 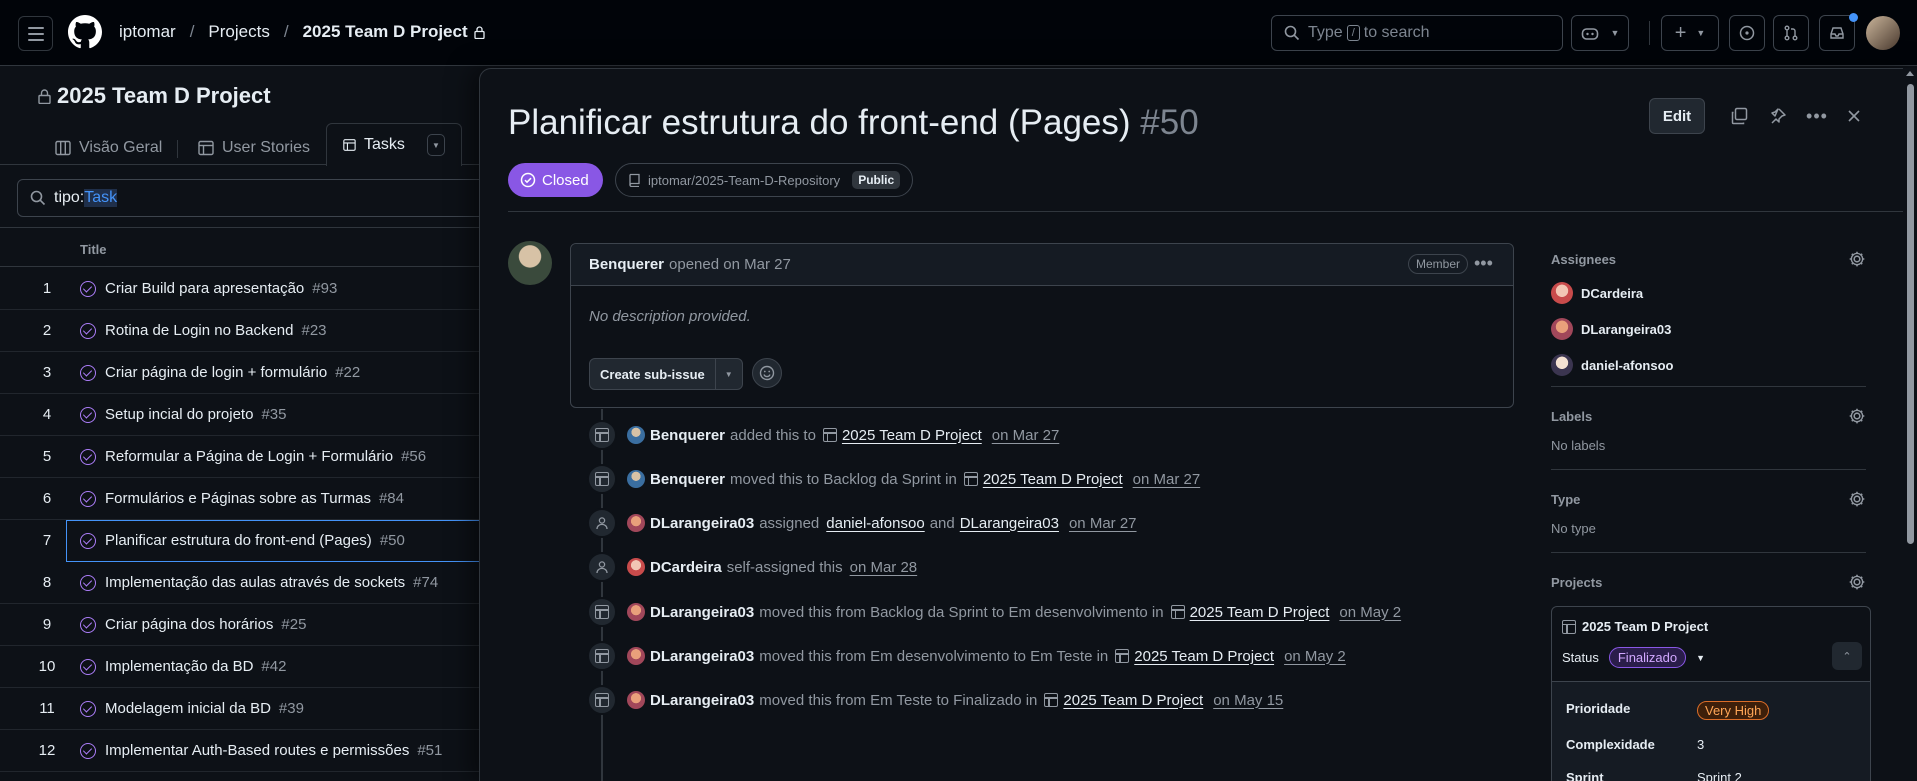 What do you see at coordinates (1708, 329) in the screenshot?
I see `assignee-item: DLarangeira03` at bounding box center [1708, 329].